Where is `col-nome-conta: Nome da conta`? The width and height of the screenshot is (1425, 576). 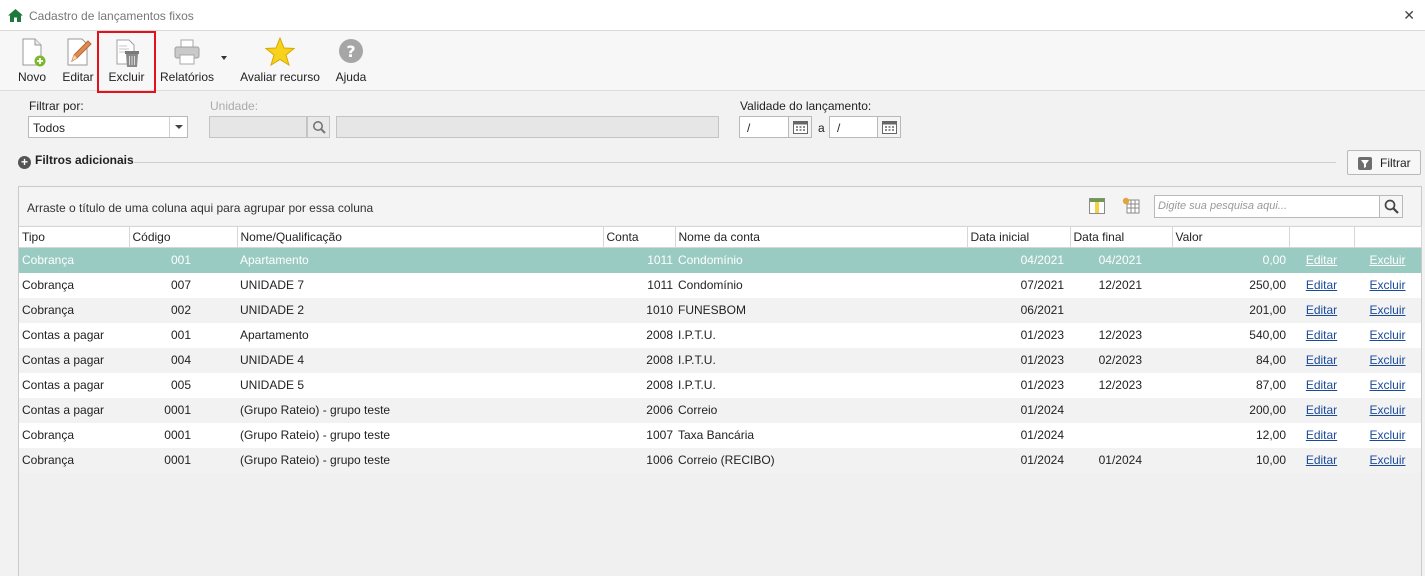 col-nome-conta: Nome da conta is located at coordinates (821, 237).